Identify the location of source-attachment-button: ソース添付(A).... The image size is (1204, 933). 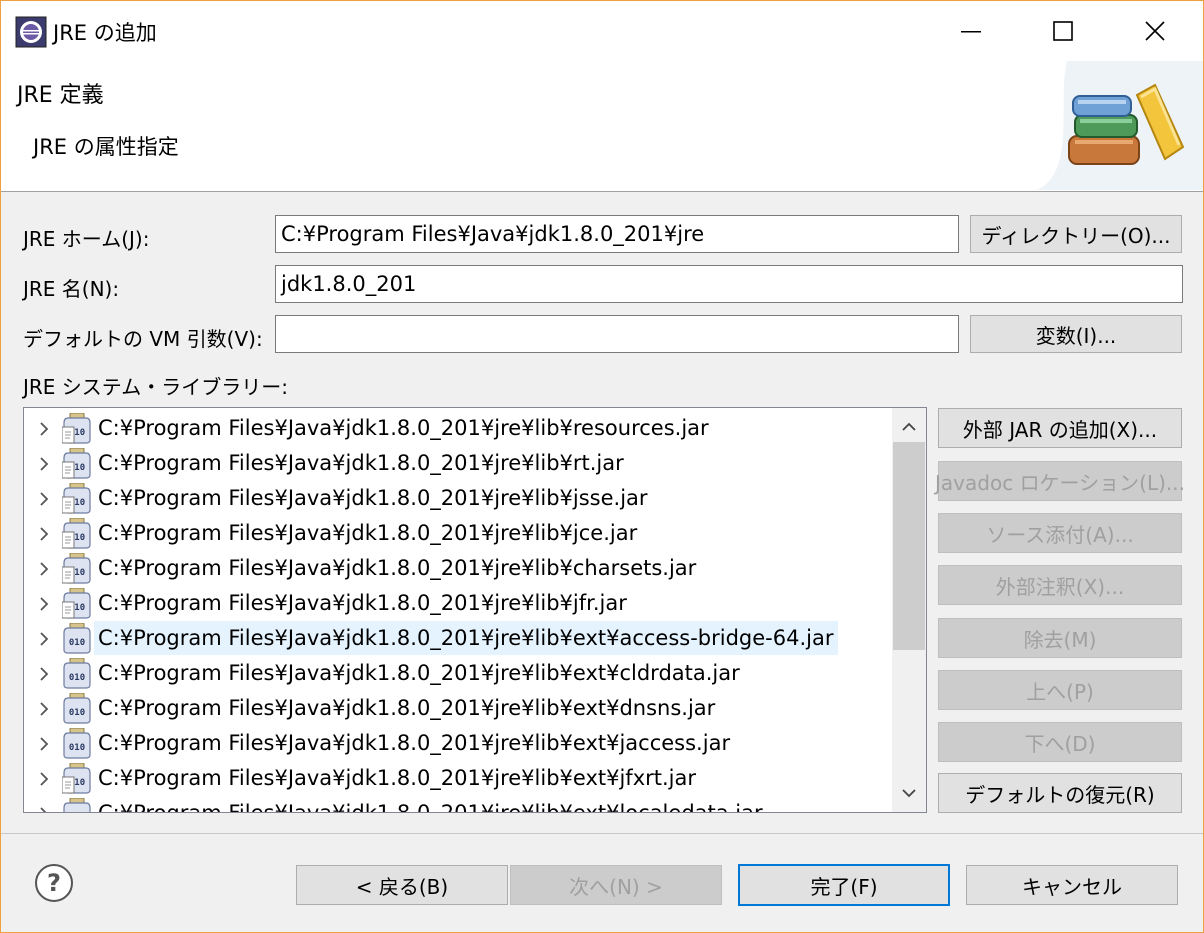
(1060, 533).